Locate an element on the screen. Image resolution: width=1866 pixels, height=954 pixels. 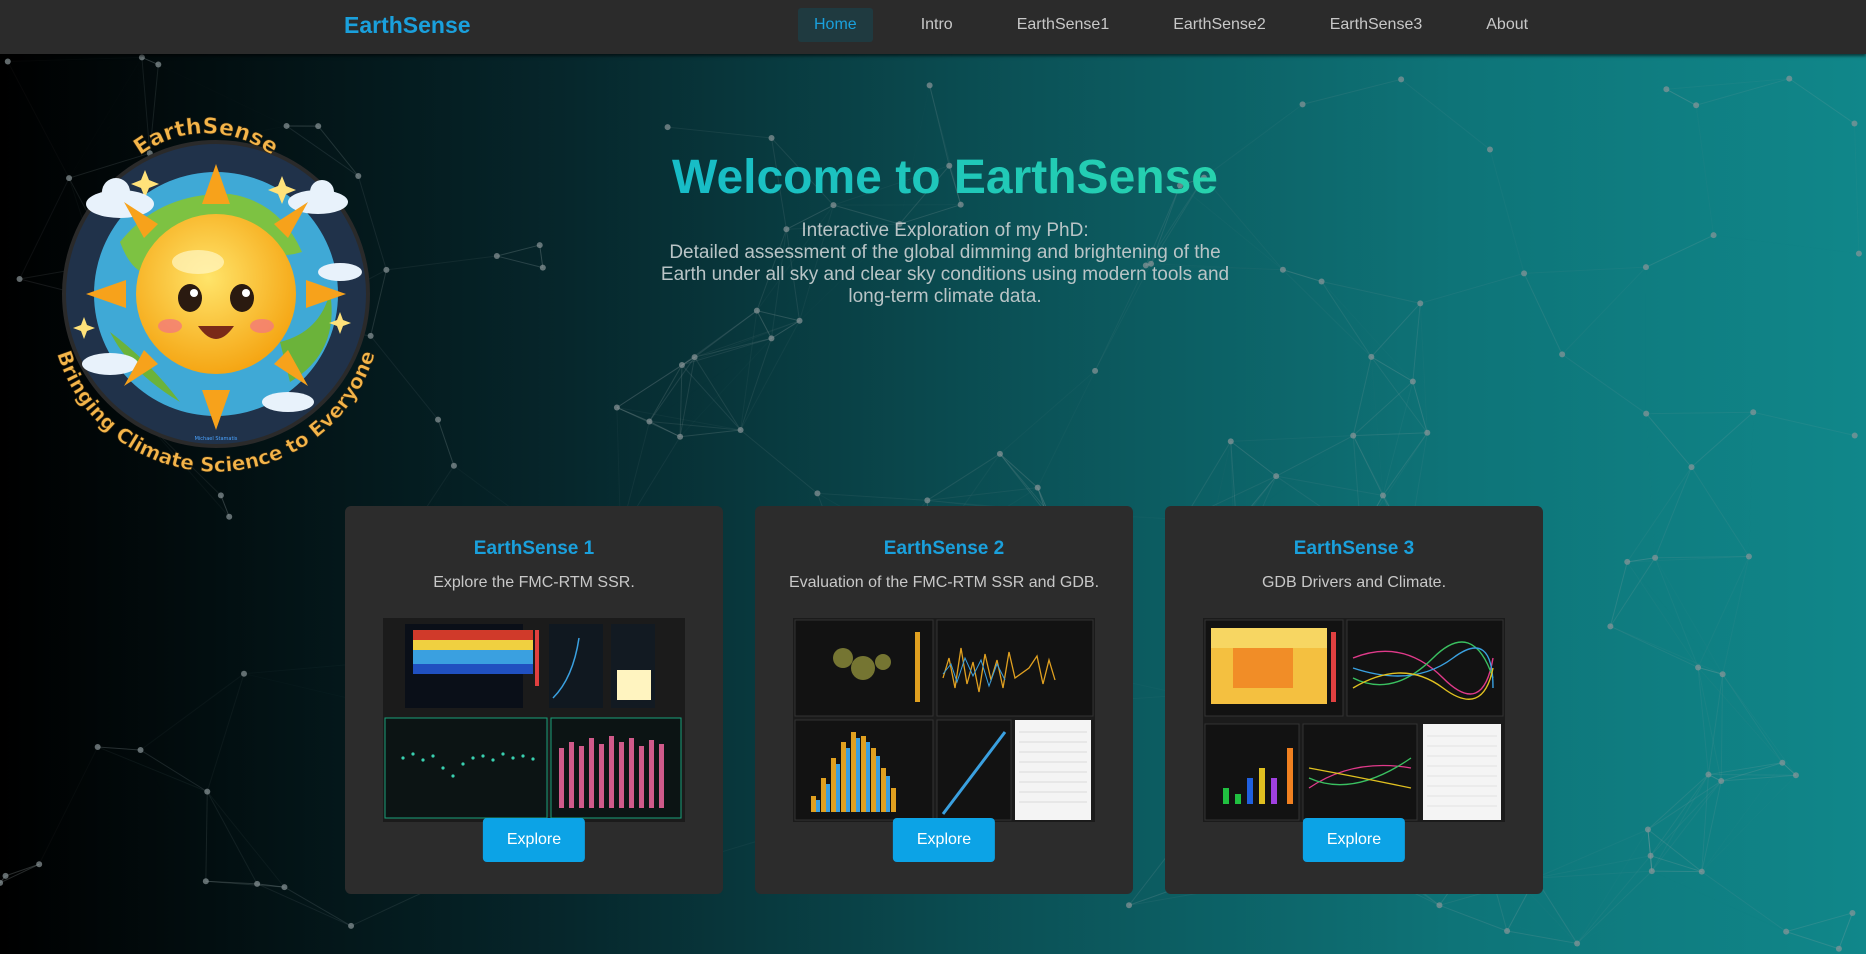
nav-item-earthsense1: EarthSense1 is located at coordinates (1063, 25).